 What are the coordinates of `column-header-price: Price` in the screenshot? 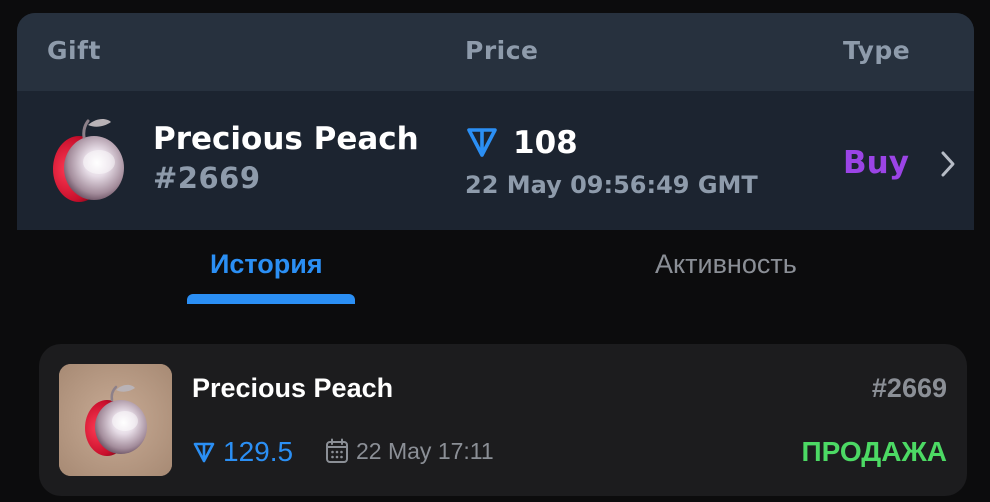 It's located at (502, 50).